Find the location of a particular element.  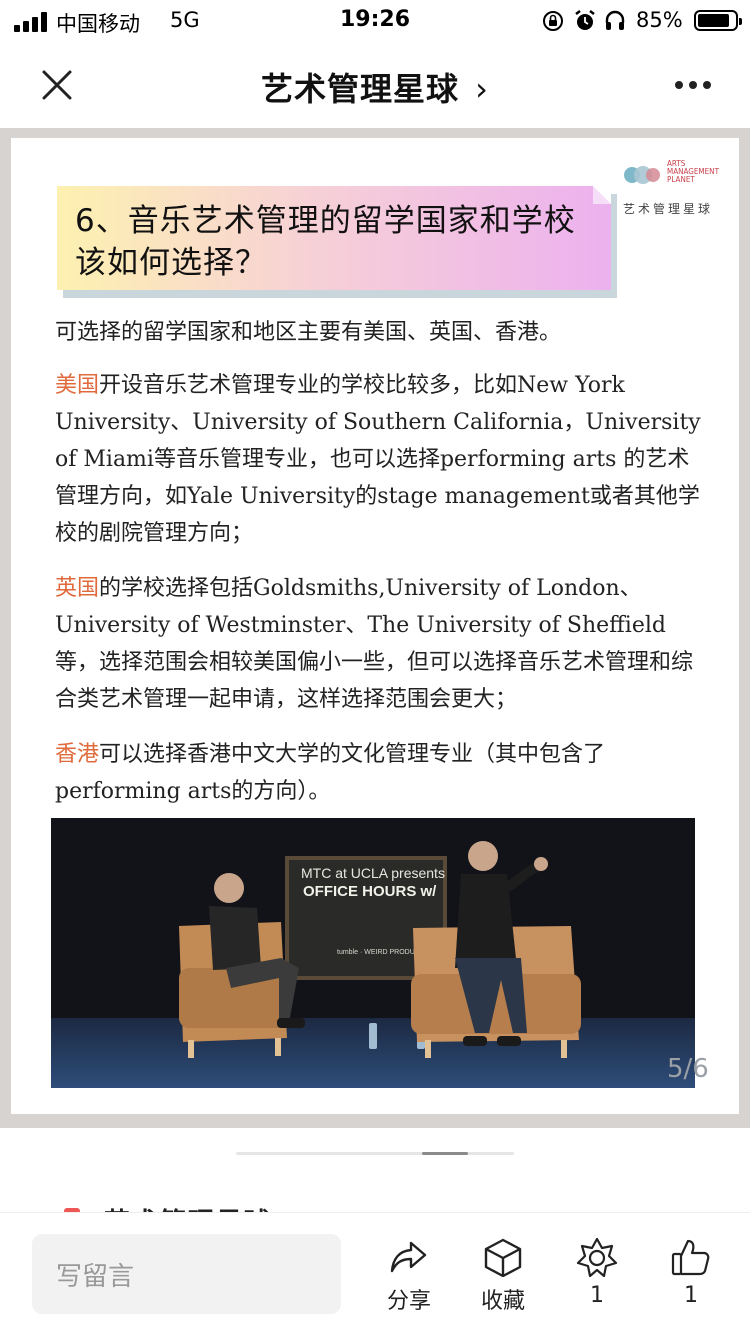

hk-label: 香港 is located at coordinates (77, 754).